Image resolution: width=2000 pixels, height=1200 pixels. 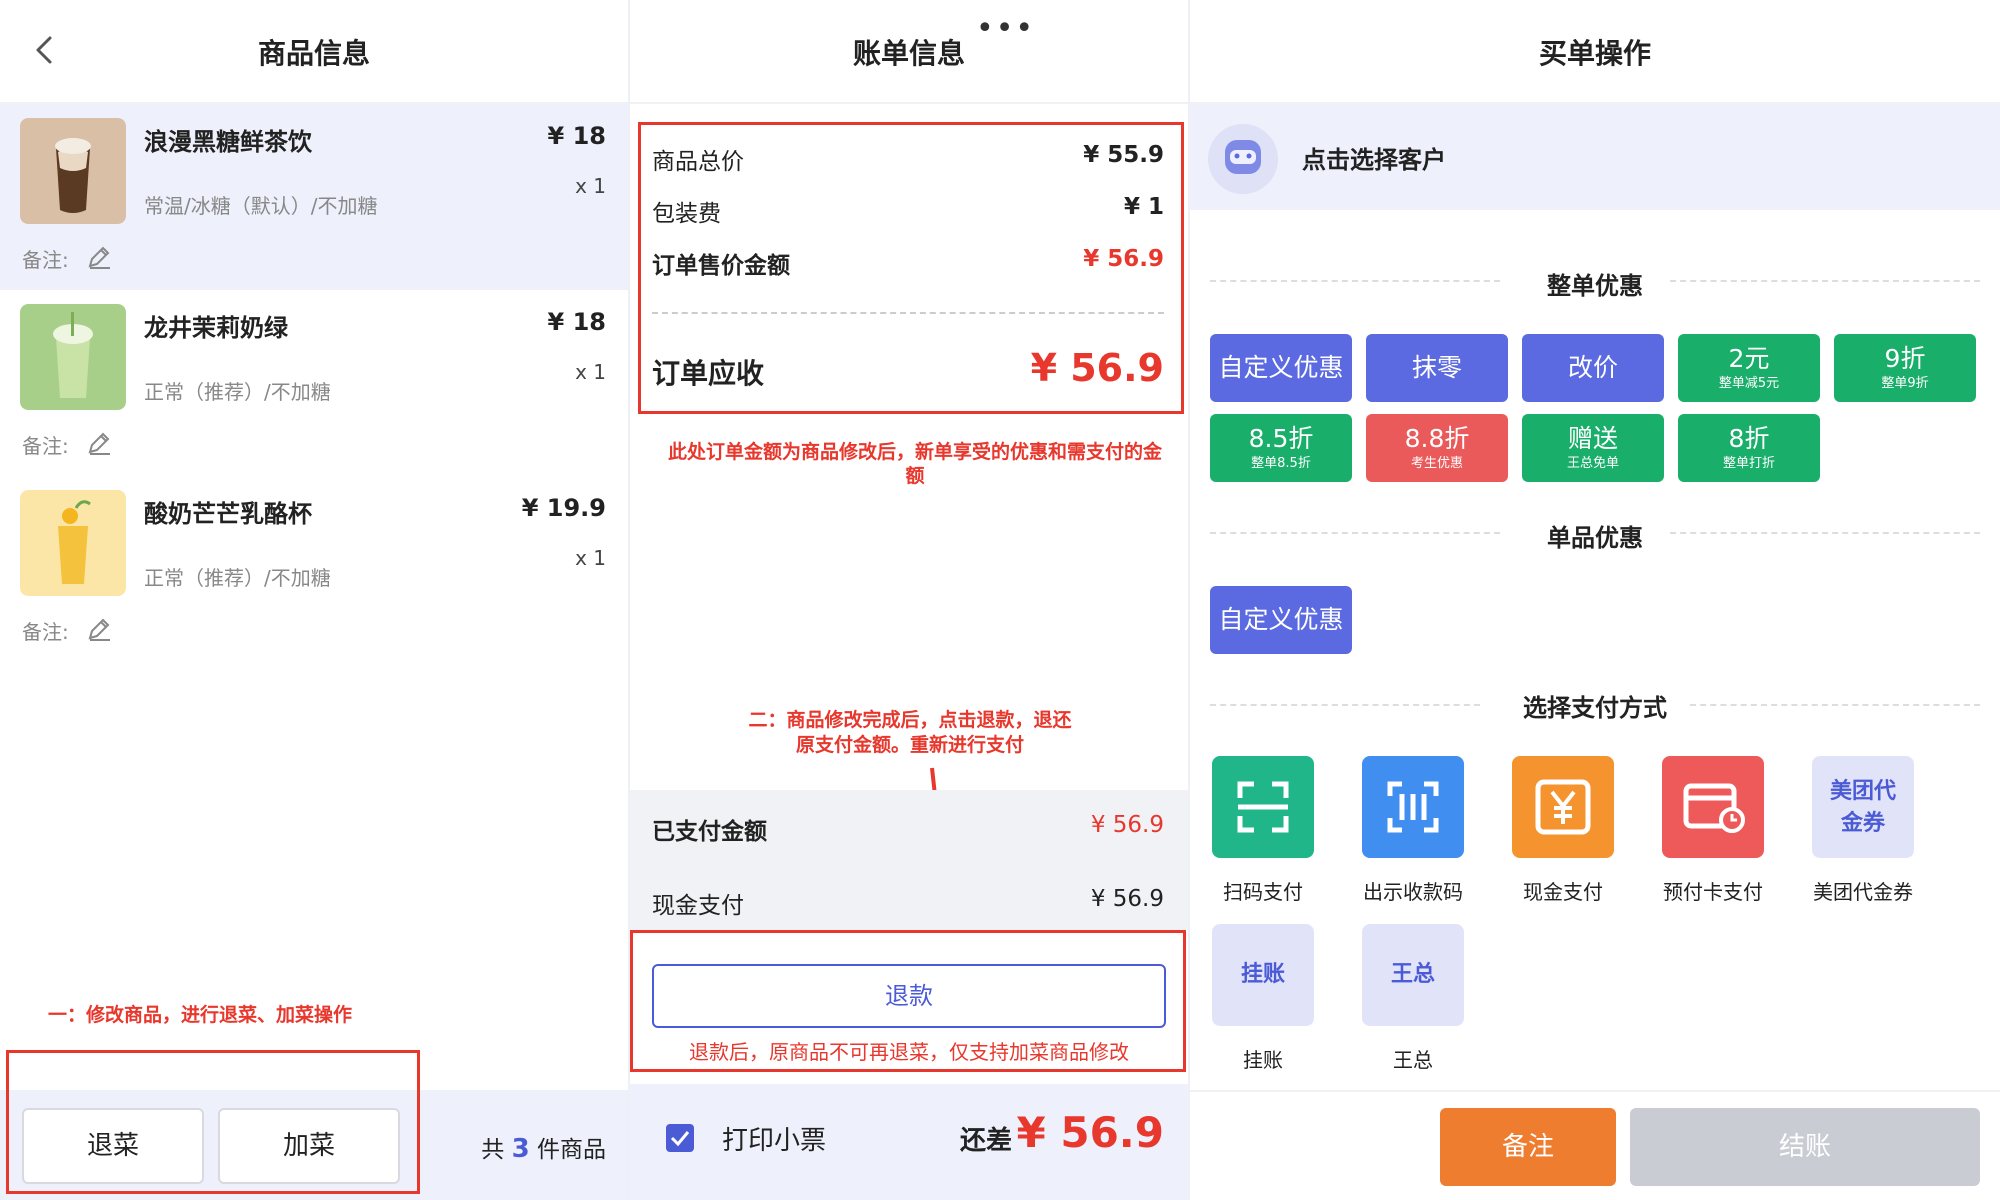 I want to click on pay-prepaid-card: 预付卡支付, so click(x=1714, y=830).